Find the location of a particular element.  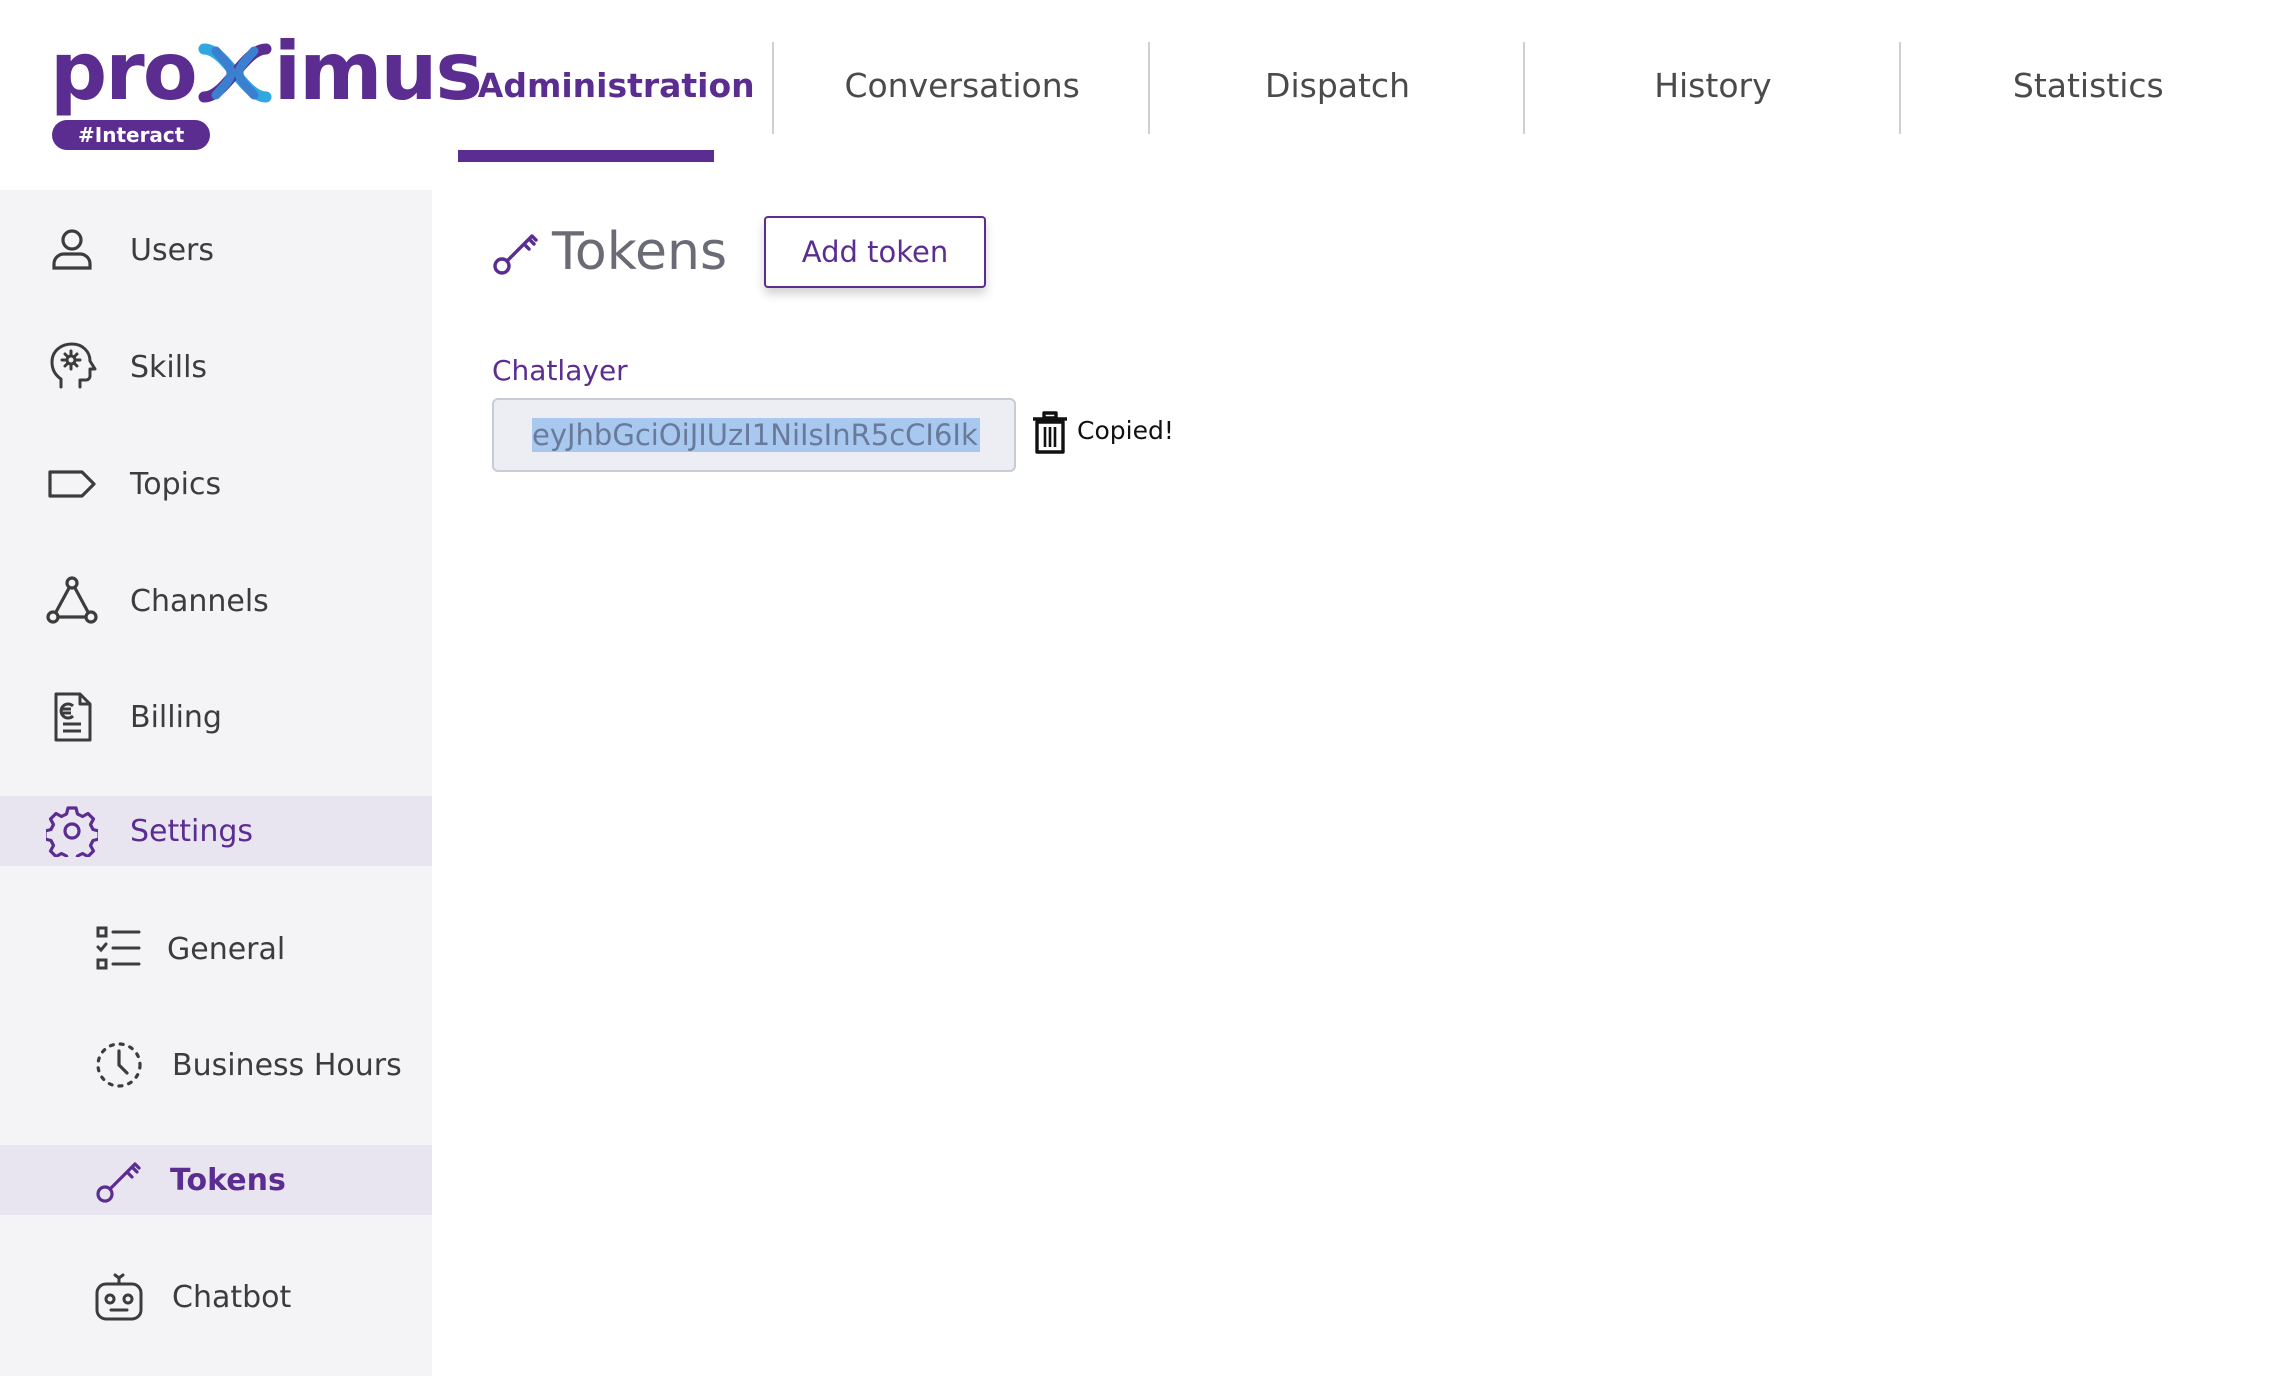

token-name-label: Chatlayer is located at coordinates (560, 370).